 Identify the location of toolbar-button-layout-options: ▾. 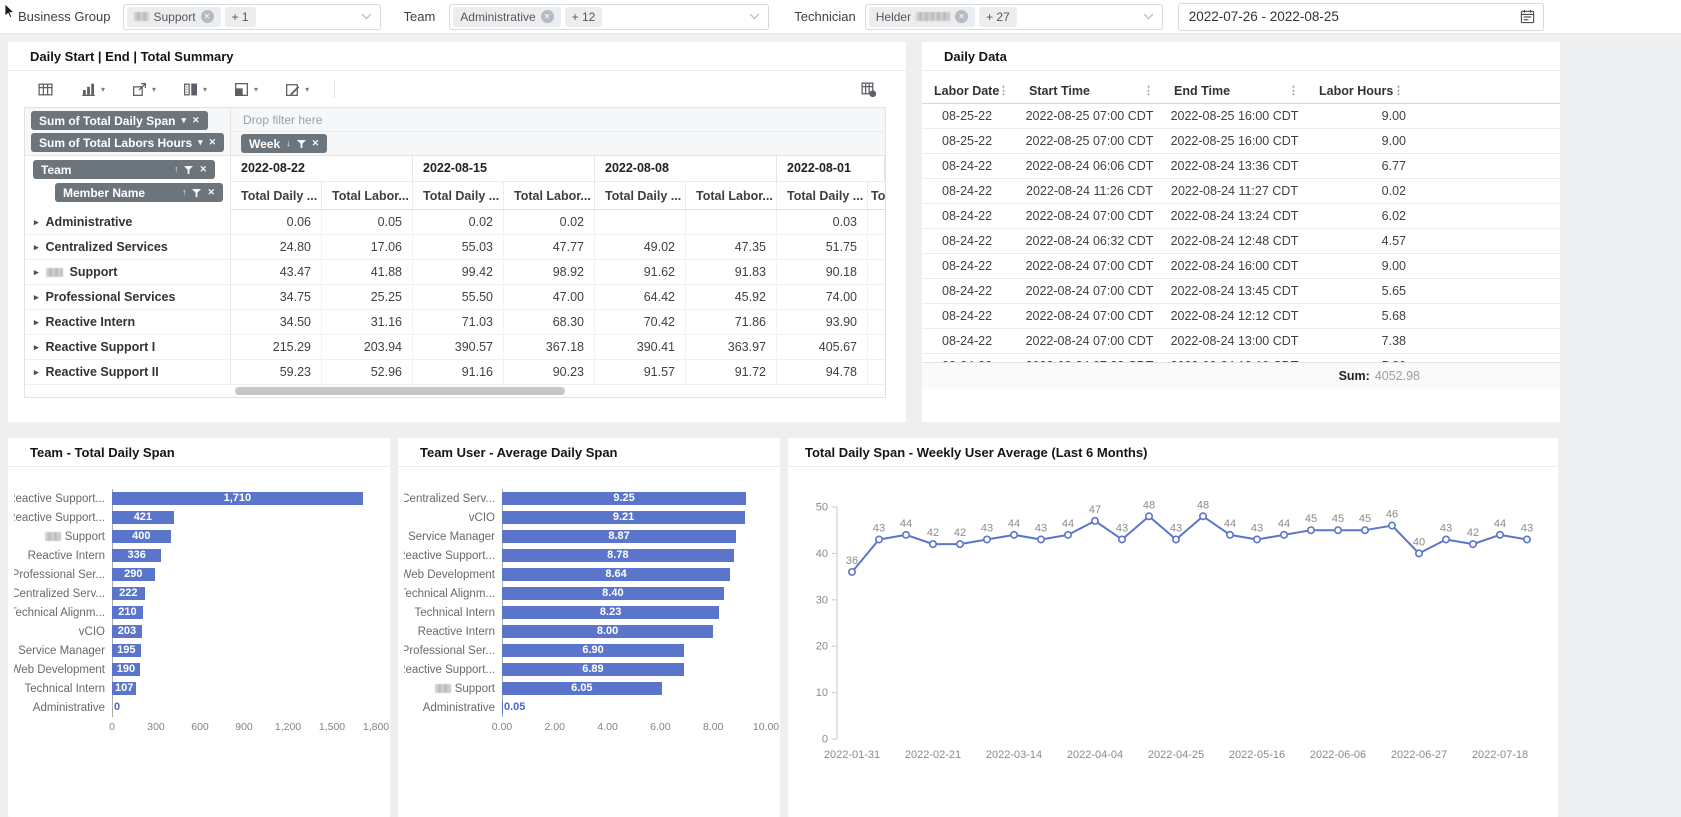
(245, 89).